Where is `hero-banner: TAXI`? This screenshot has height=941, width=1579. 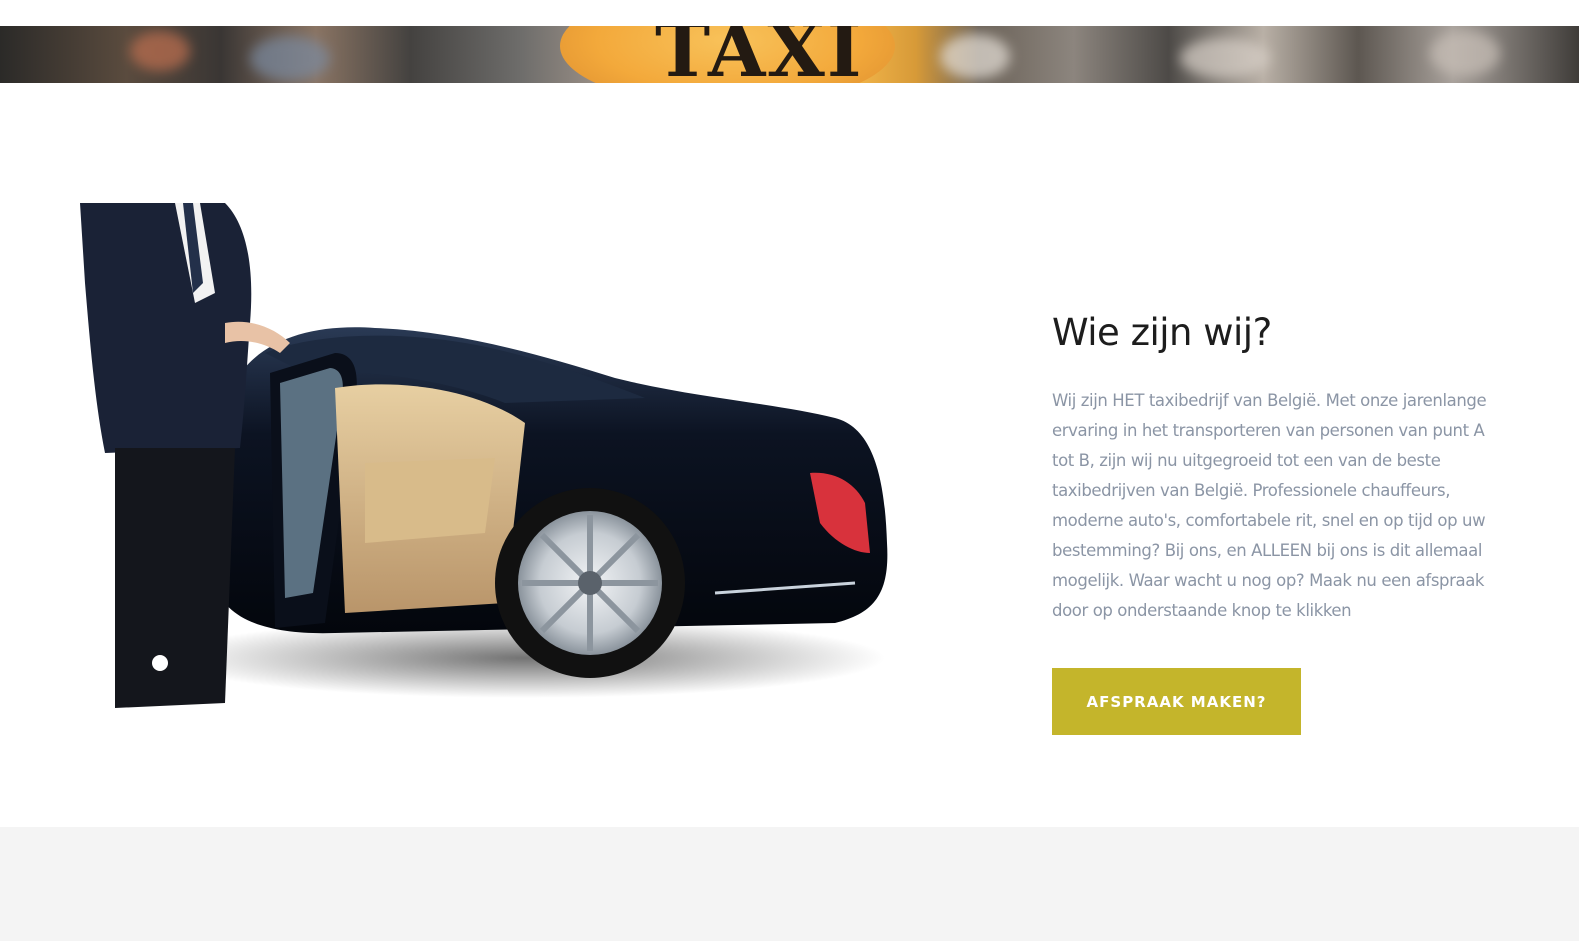
hero-banner: TAXI is located at coordinates (789, 54).